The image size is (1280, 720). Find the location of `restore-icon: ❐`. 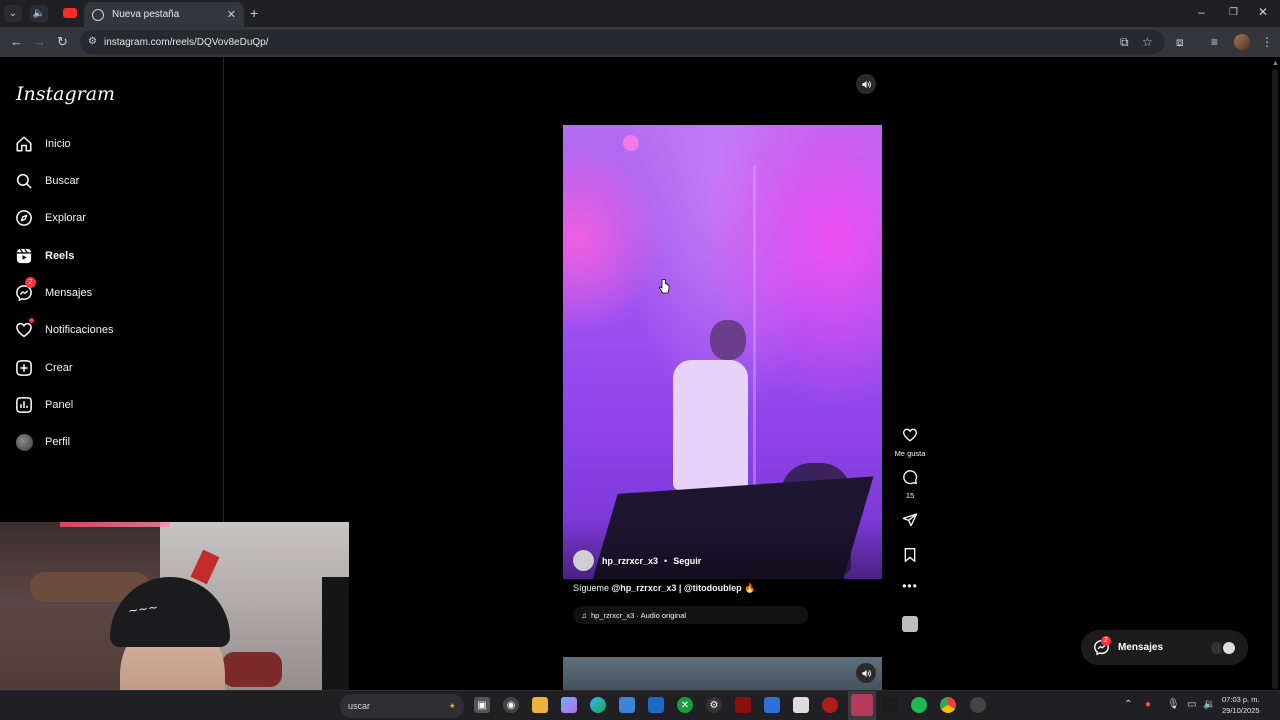

restore-icon: ❐ is located at coordinates (1233, 12).